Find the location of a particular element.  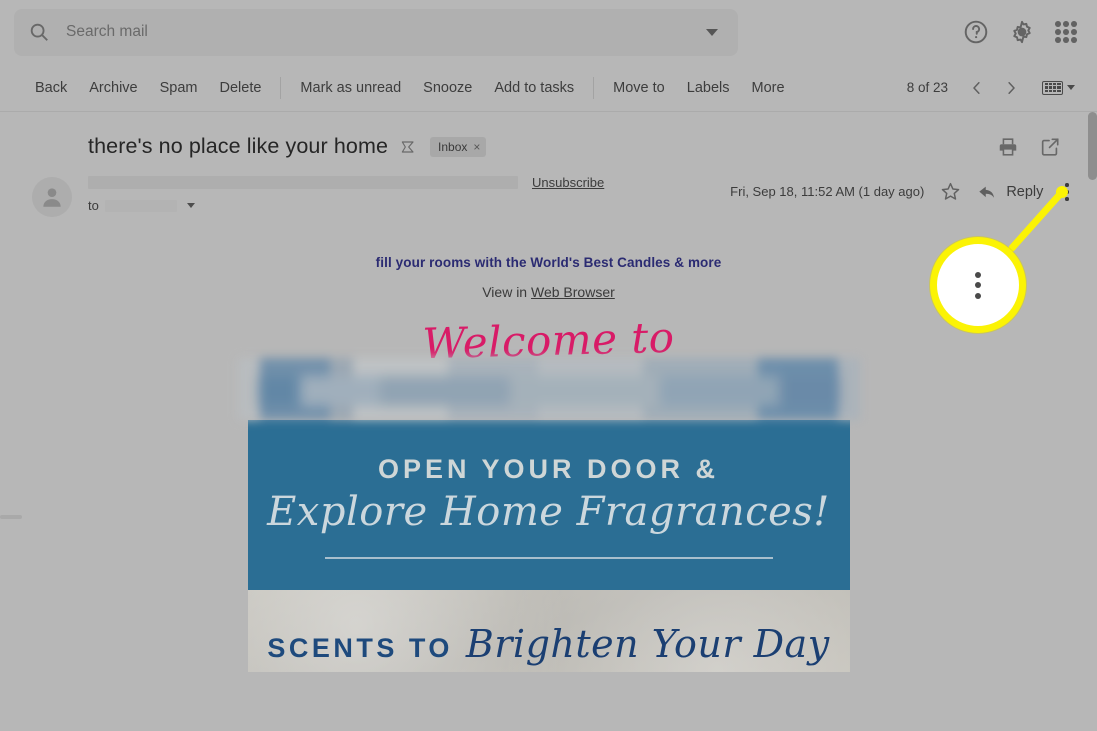

chevron-right-icon is located at coordinates (1011, 88).